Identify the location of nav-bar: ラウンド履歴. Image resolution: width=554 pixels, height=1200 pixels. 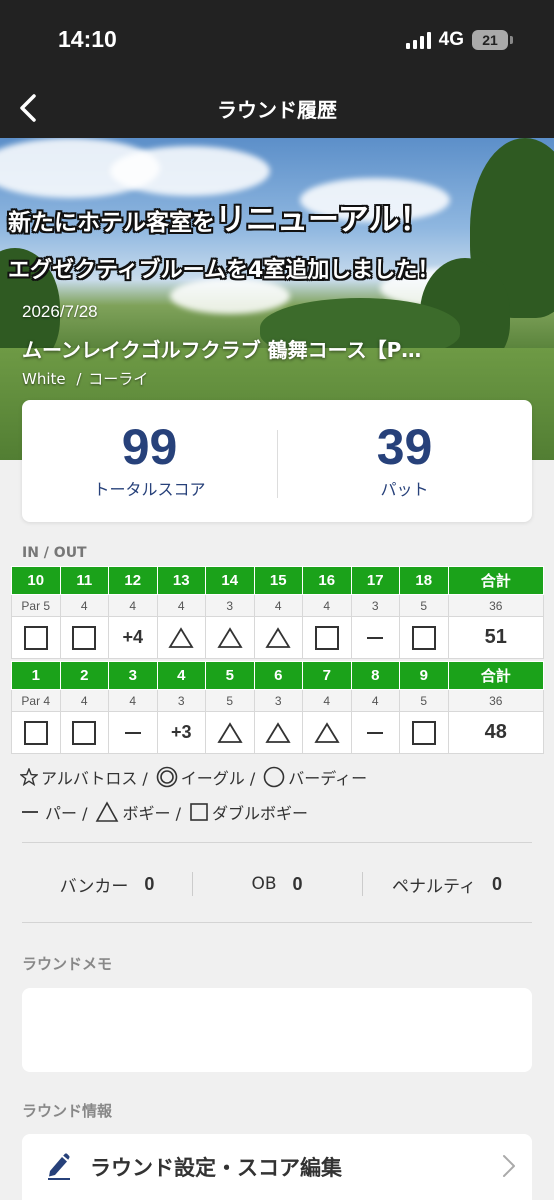
(277, 109).